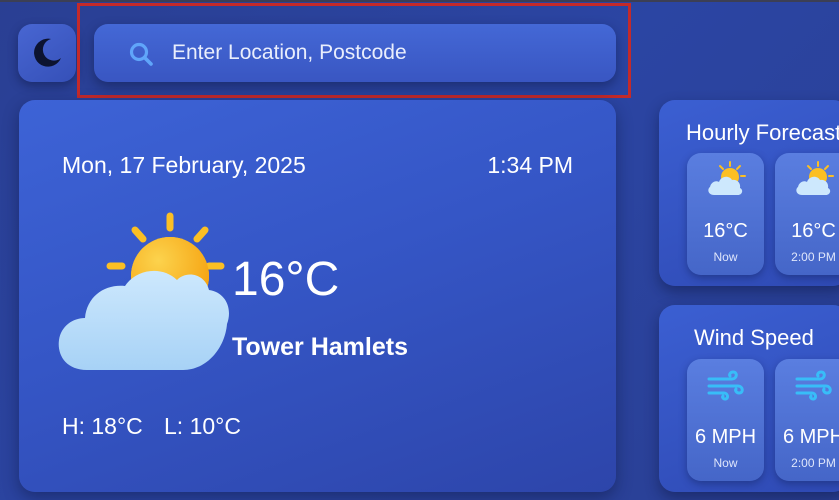  I want to click on current-date: Mon, 17 February, 2025, so click(184, 165).